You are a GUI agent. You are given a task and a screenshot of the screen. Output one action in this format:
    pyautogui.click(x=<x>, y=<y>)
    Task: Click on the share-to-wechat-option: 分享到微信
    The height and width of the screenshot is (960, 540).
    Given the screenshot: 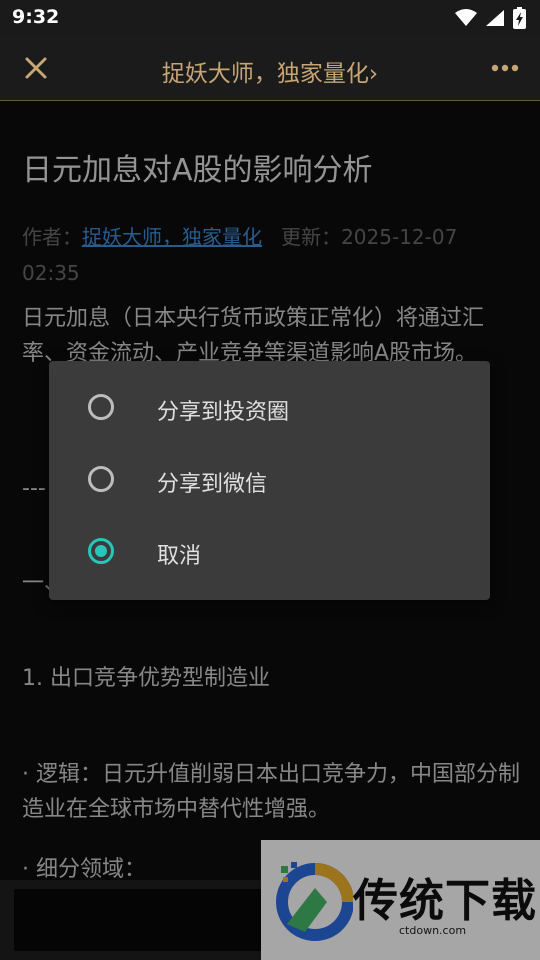 What is the action you would take?
    pyautogui.click(x=269, y=480)
    